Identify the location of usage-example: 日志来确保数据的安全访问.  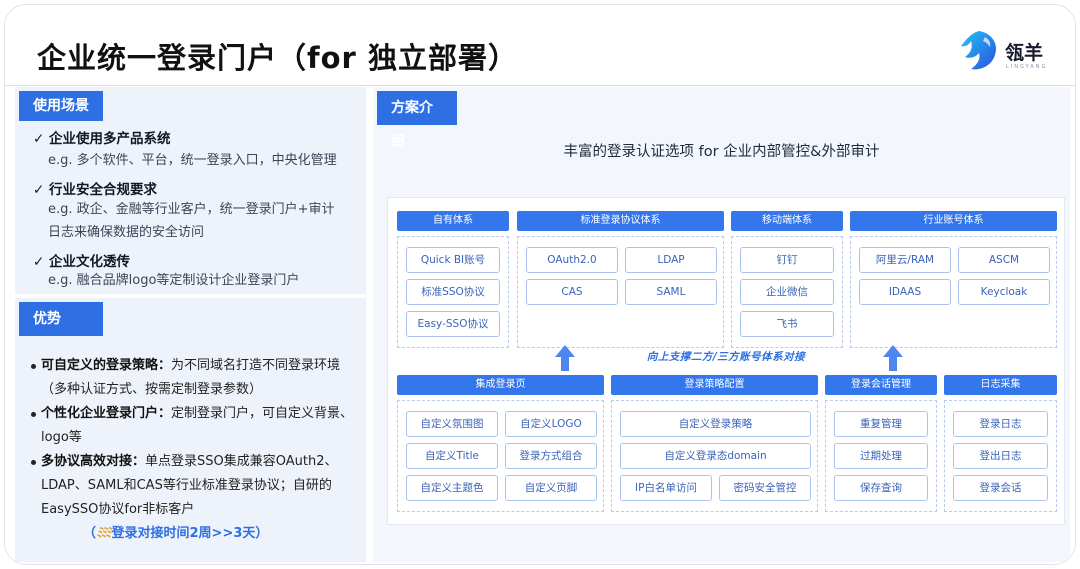
(126, 232).